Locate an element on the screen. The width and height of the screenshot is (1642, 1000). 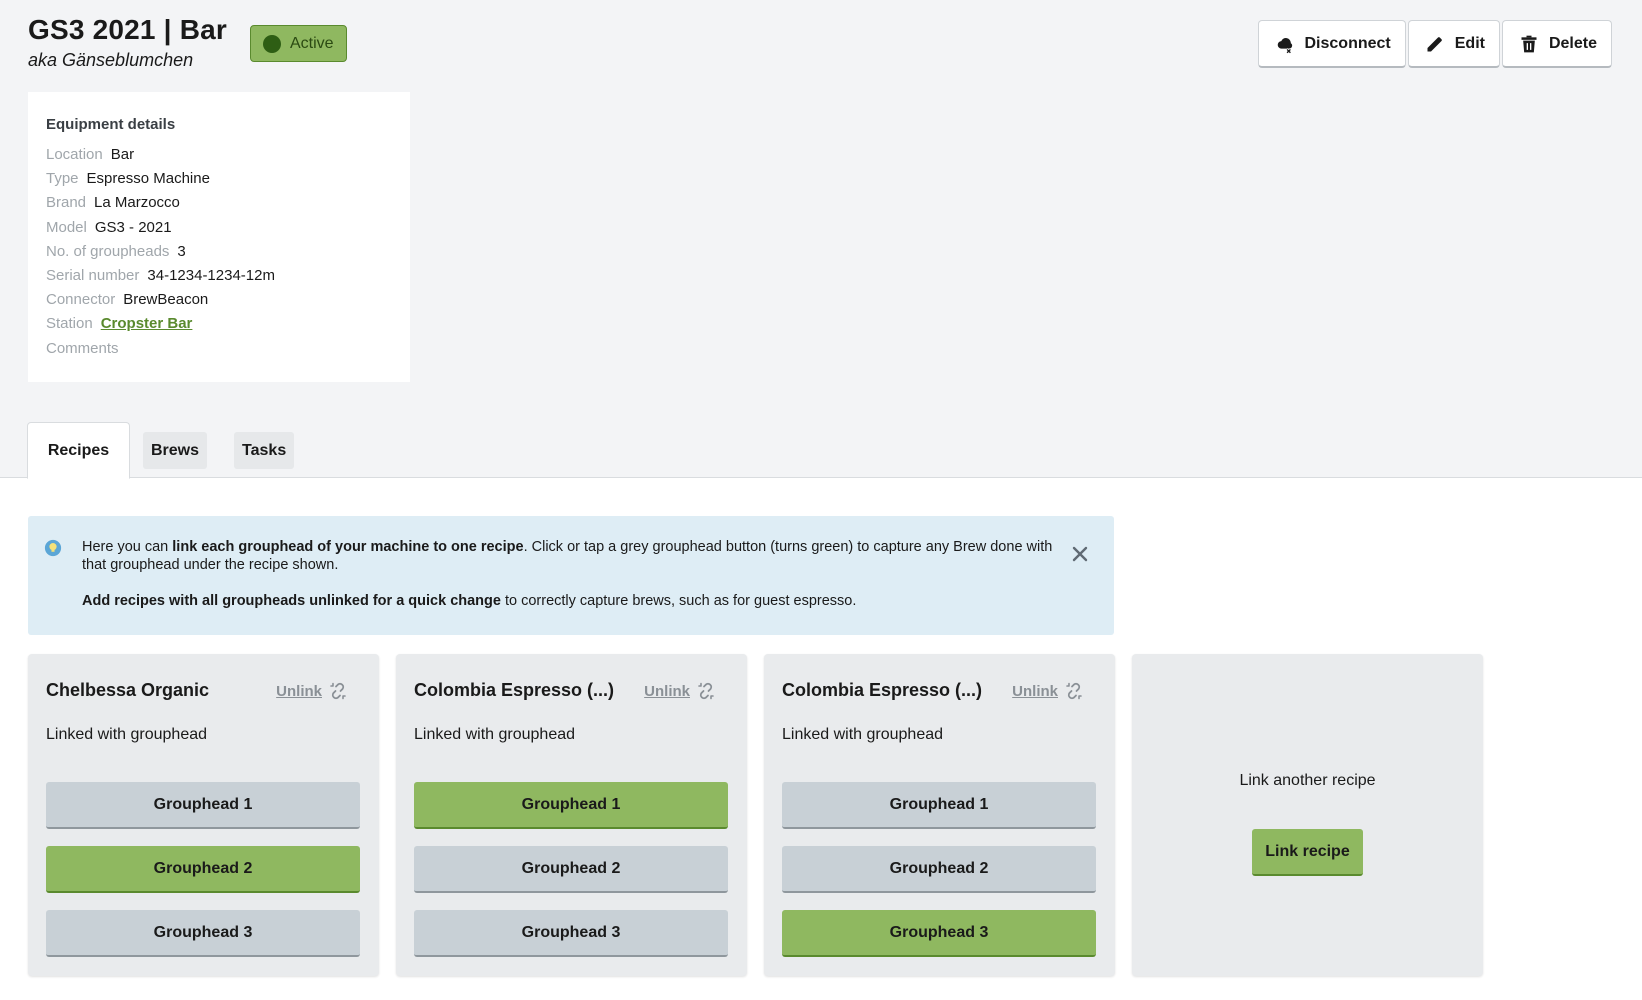
status-dot-icon is located at coordinates (272, 43).